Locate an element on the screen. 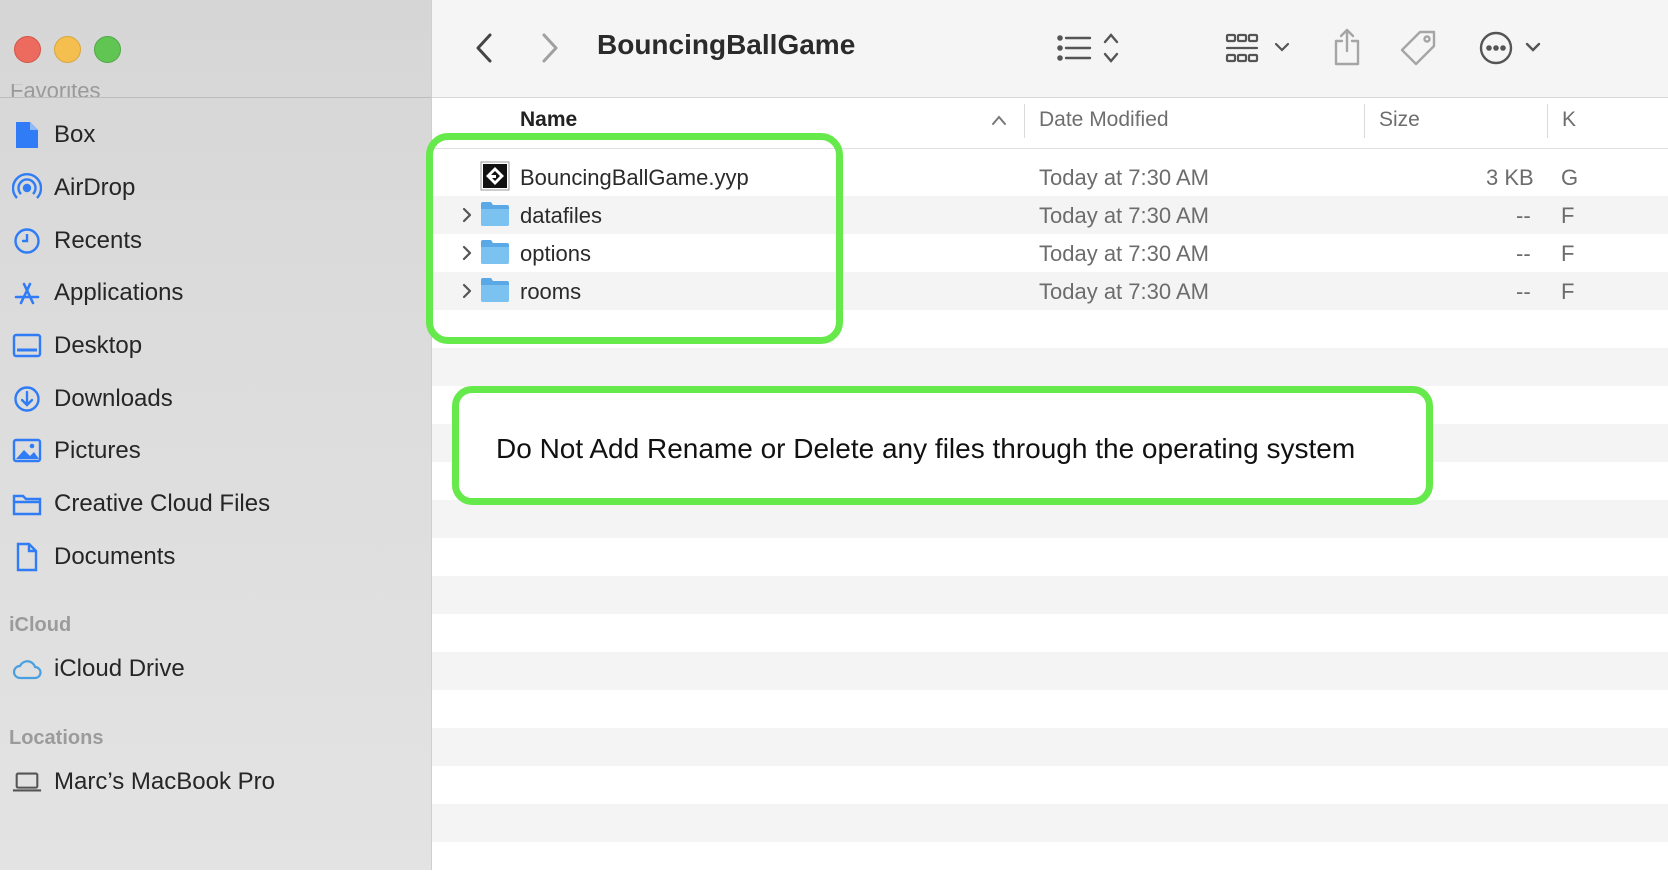 Image resolution: width=1668 pixels, height=880 pixels. back-button is located at coordinates (484, 48).